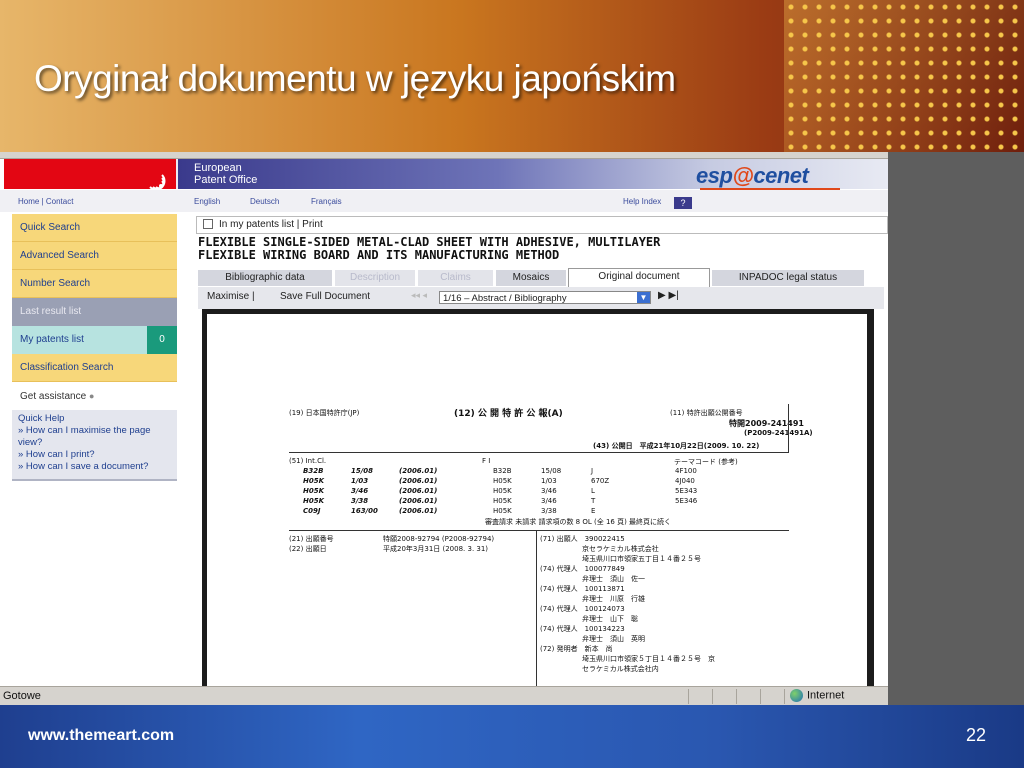 The height and width of the screenshot is (768, 1024). Describe the element at coordinates (512, 736) in the screenshot. I see `slide-footer: www.themeart.com 22` at that location.